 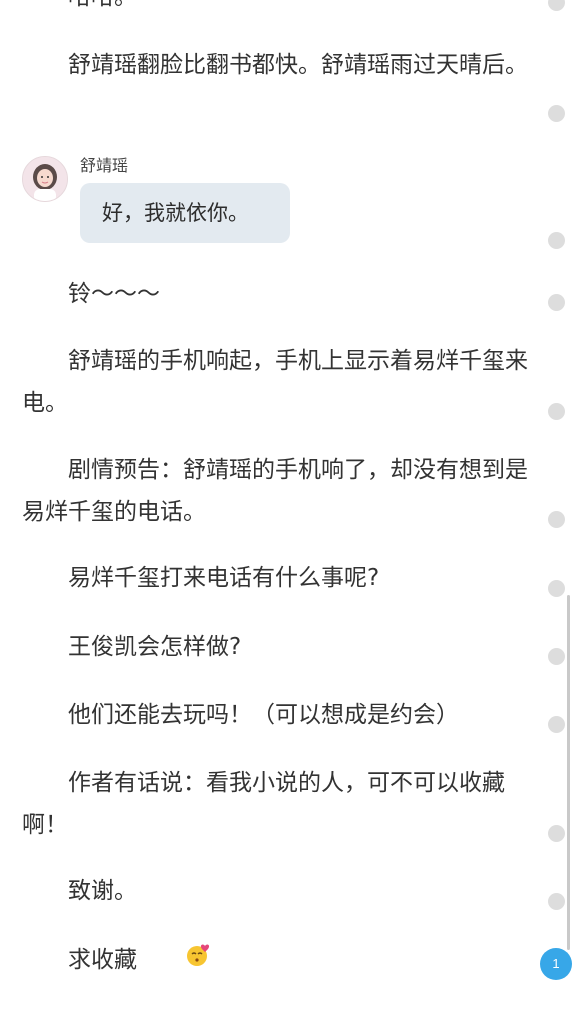 I want to click on paragraph-5: 易烊千玺打来电话有什么事呢?, so click(x=224, y=578).